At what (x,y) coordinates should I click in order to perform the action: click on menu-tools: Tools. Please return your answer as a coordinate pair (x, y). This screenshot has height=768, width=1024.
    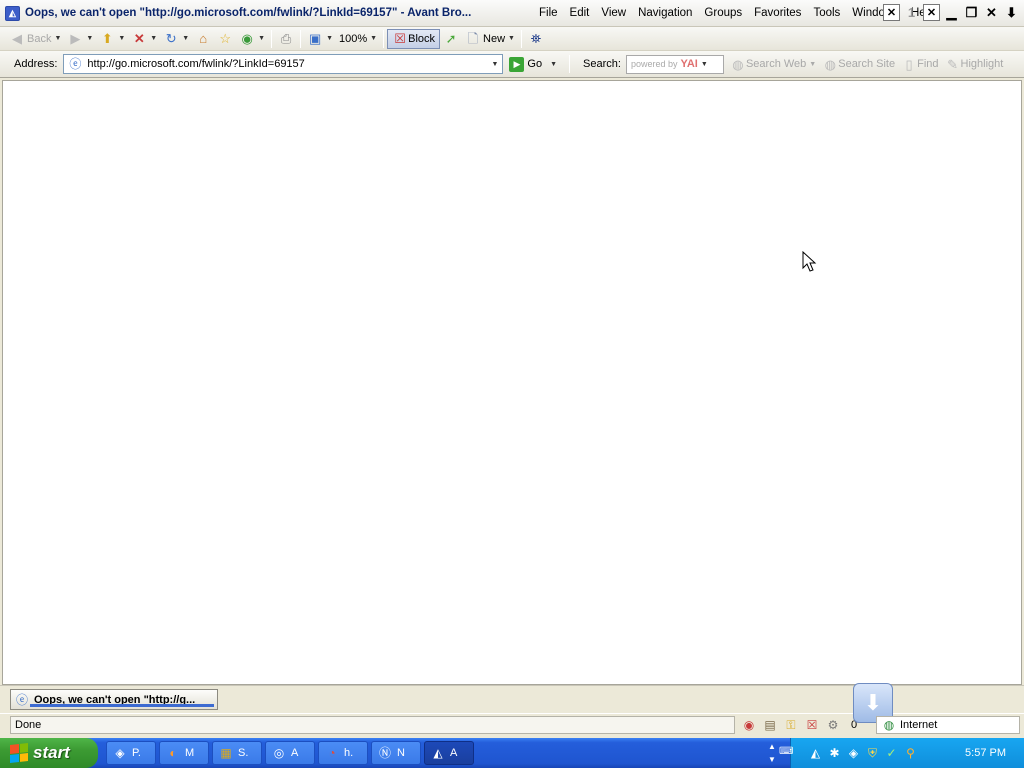
    Looking at the image, I should click on (826, 13).